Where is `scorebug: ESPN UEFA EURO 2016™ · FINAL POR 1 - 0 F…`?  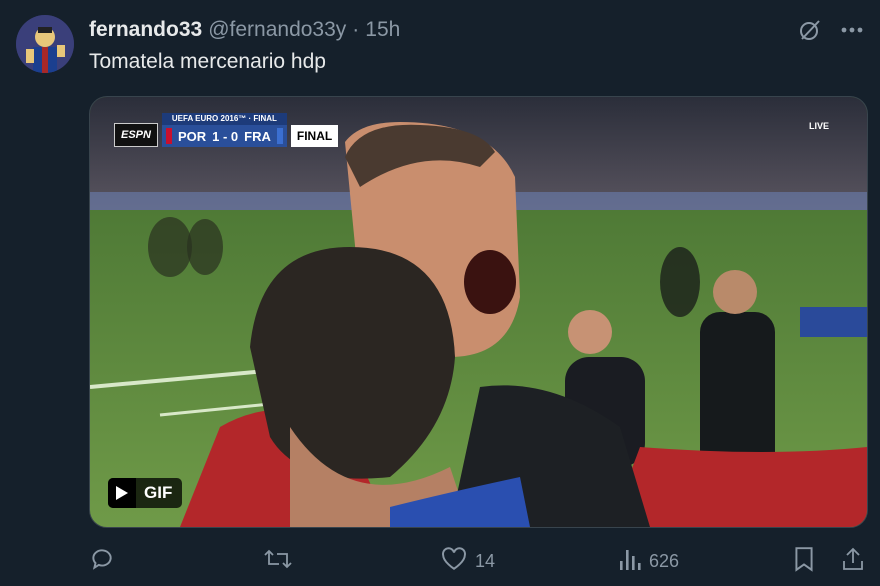
scorebug: ESPN UEFA EURO 2016™ · FINAL POR 1 - 0 F… is located at coordinates (226, 130).